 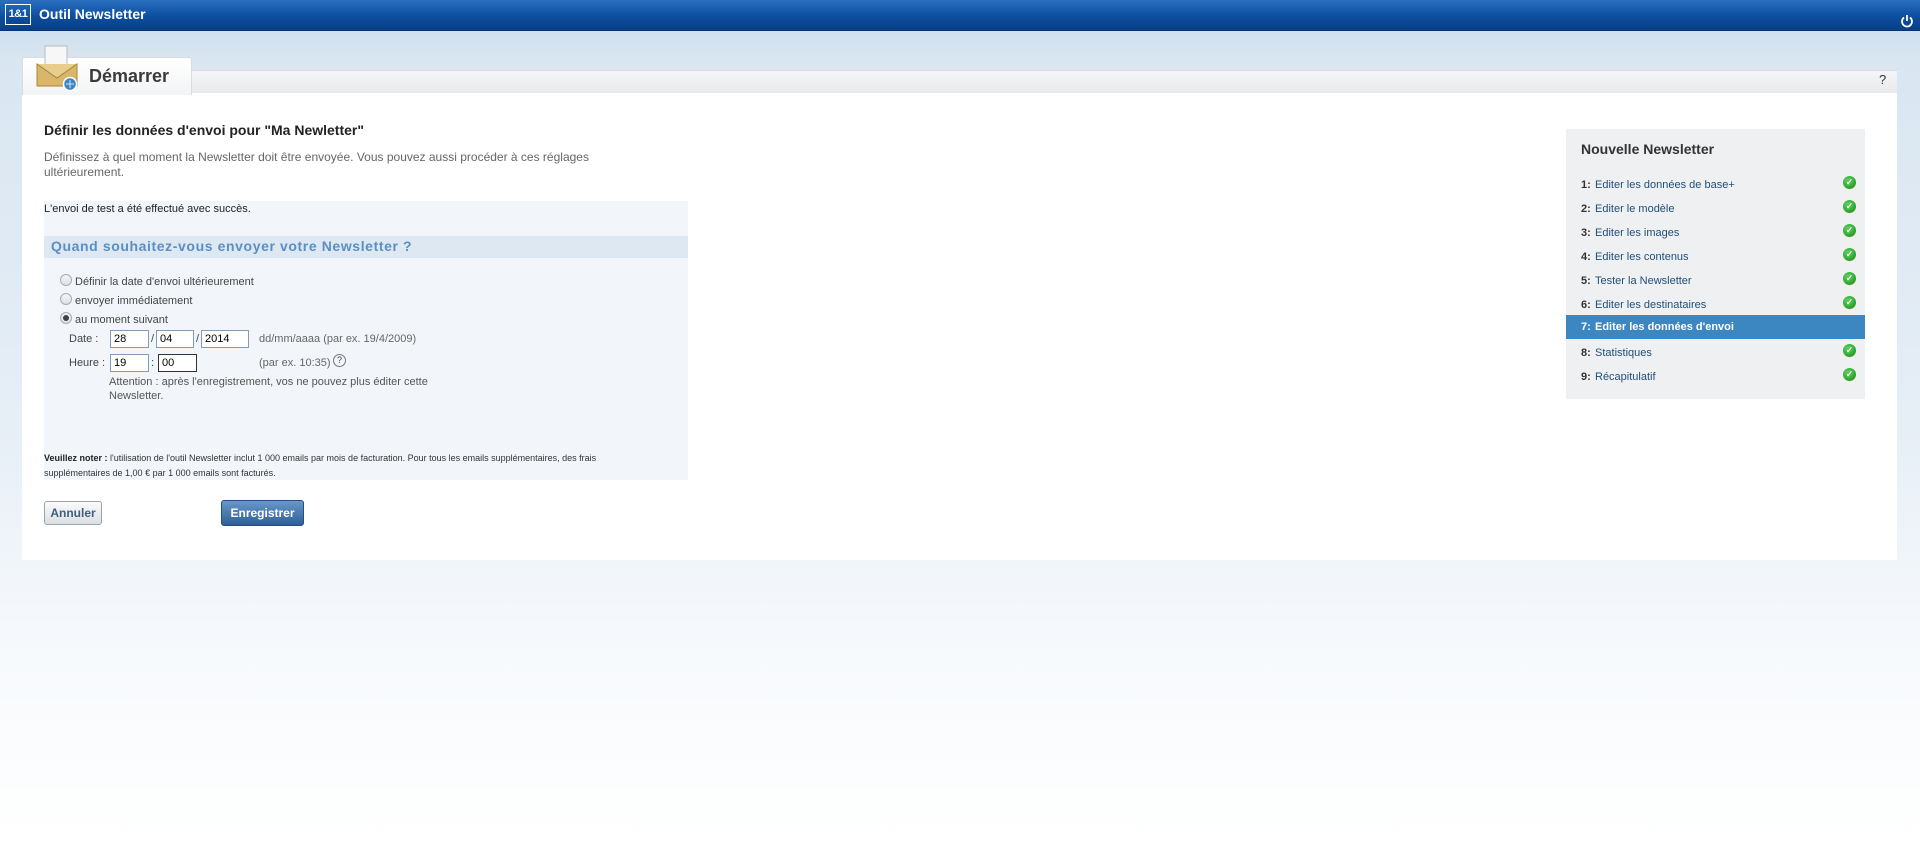 What do you see at coordinates (129, 363) in the screenshot?
I see `time-hours-input` at bounding box center [129, 363].